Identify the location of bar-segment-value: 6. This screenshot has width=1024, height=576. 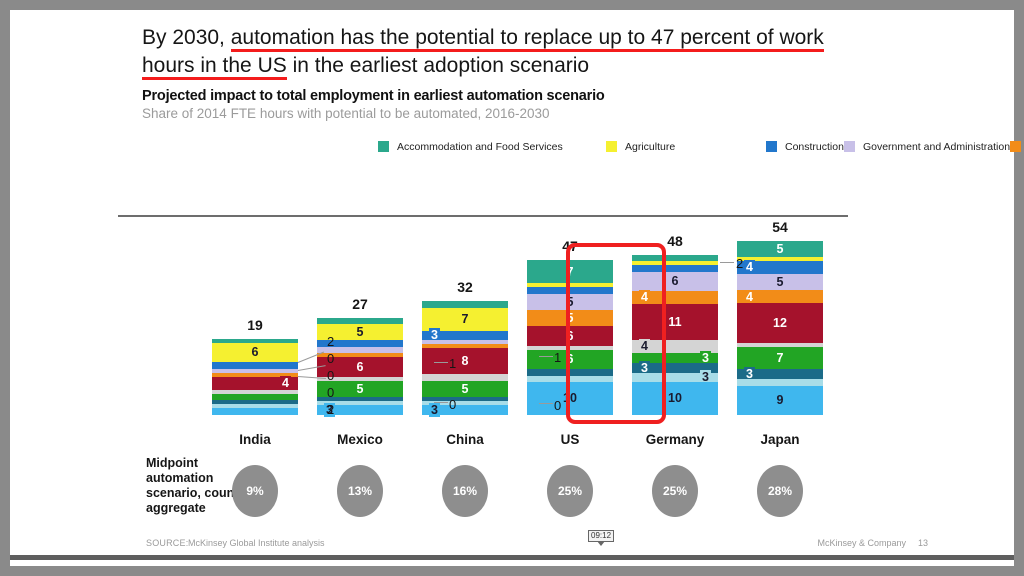
(255, 352).